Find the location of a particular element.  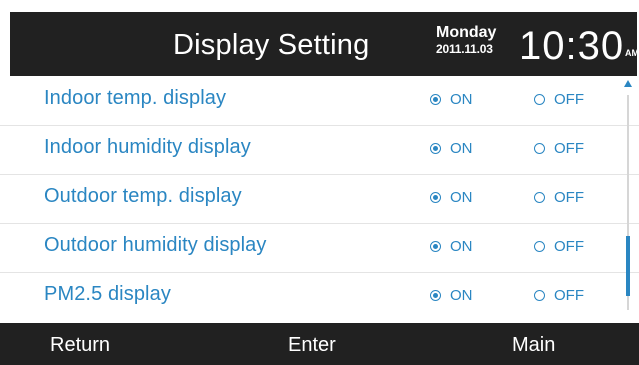

setting-row-outdoor-temp: Outdoor temp. display ON OFF is located at coordinates (319, 199).